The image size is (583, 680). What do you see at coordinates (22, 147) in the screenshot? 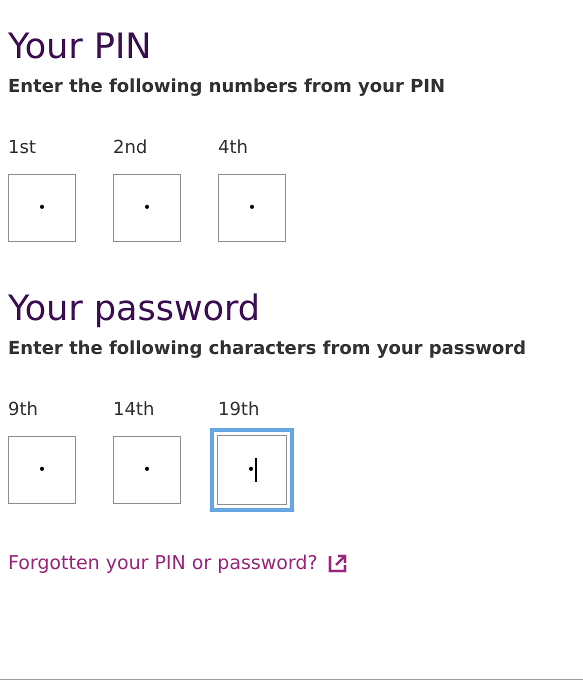
I see `field-label: 1st` at bounding box center [22, 147].